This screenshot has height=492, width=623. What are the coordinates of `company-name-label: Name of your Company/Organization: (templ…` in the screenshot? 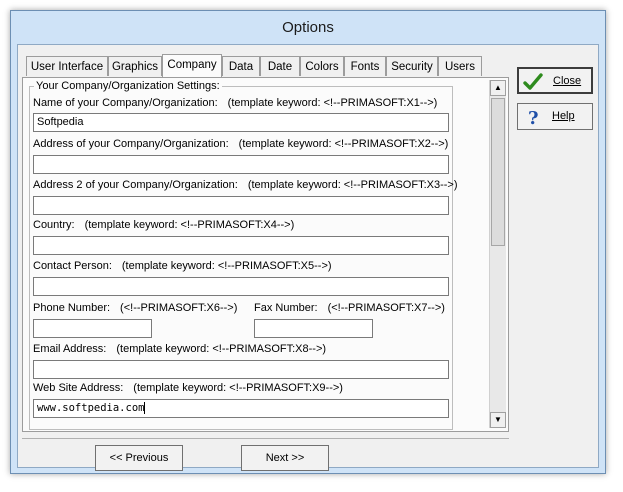 It's located at (235, 103).